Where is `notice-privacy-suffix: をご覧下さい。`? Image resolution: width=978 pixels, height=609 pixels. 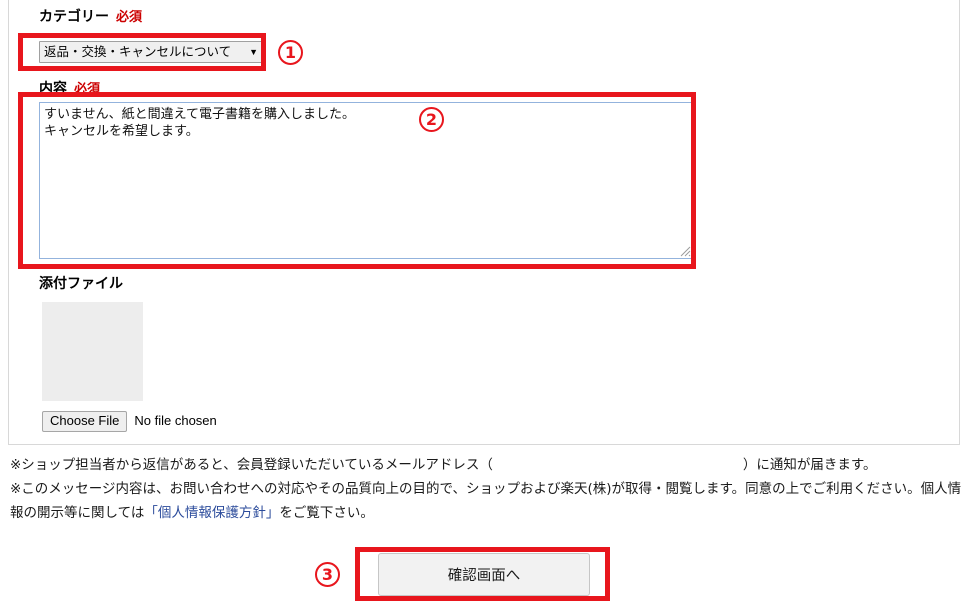 notice-privacy-suffix: をご覧下さい。 is located at coordinates (326, 513).